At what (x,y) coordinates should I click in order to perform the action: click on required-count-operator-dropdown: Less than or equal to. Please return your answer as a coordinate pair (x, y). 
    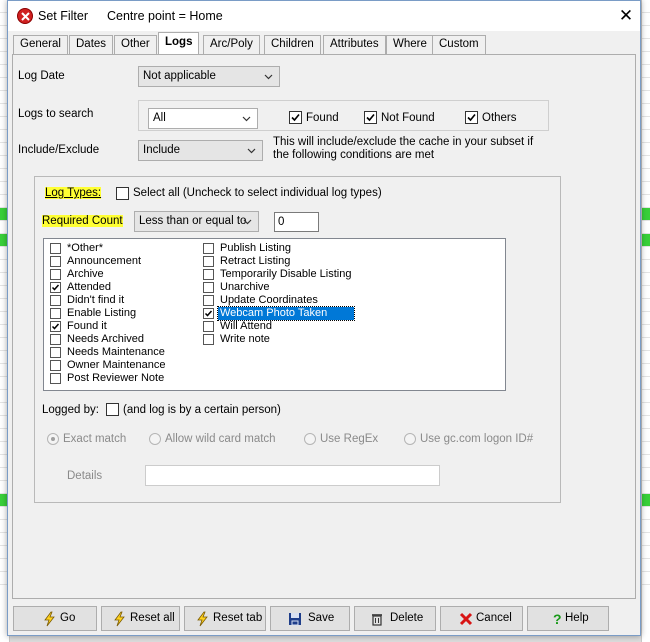
    Looking at the image, I should click on (196, 221).